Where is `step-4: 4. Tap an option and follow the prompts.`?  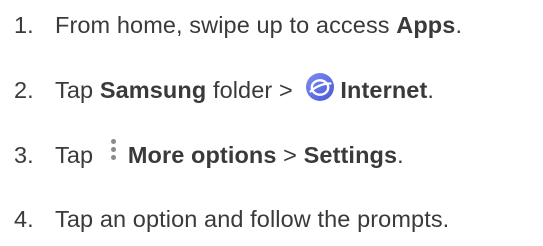
step-4: 4. Tap an option and follow the prompts. is located at coordinates (231, 219).